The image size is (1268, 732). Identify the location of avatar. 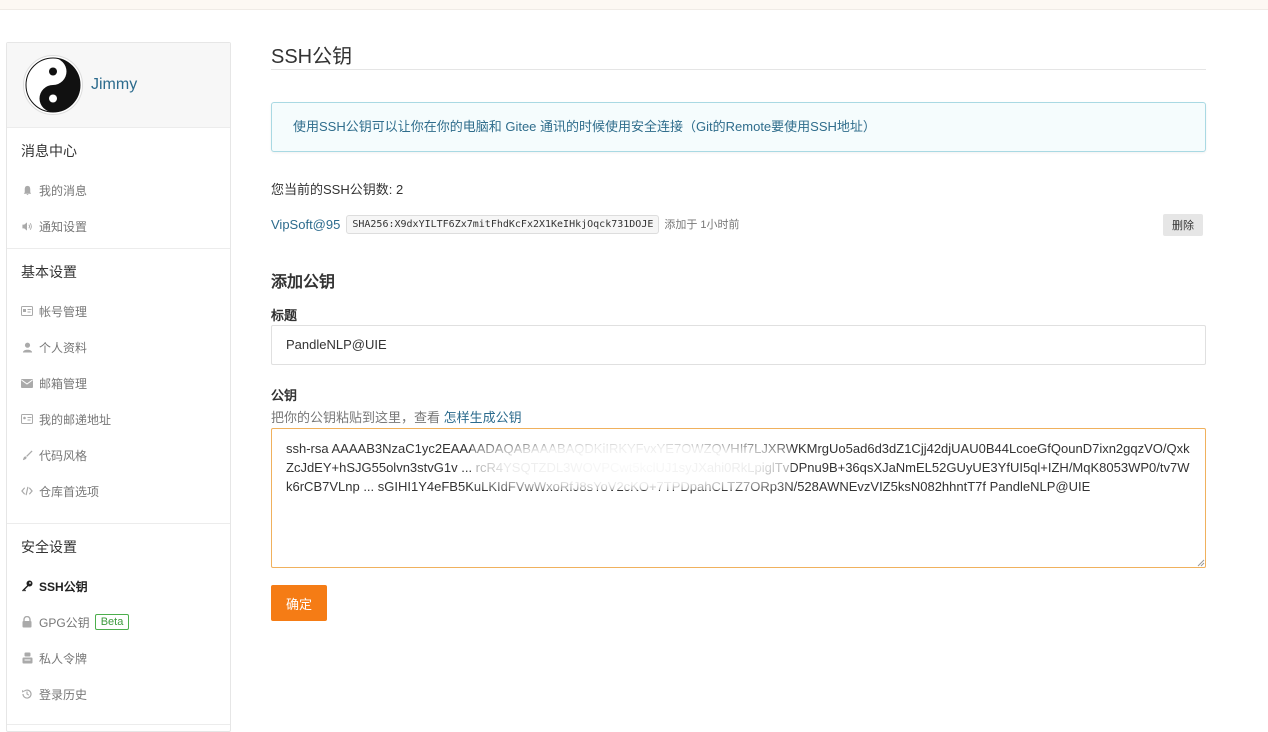
(53, 85).